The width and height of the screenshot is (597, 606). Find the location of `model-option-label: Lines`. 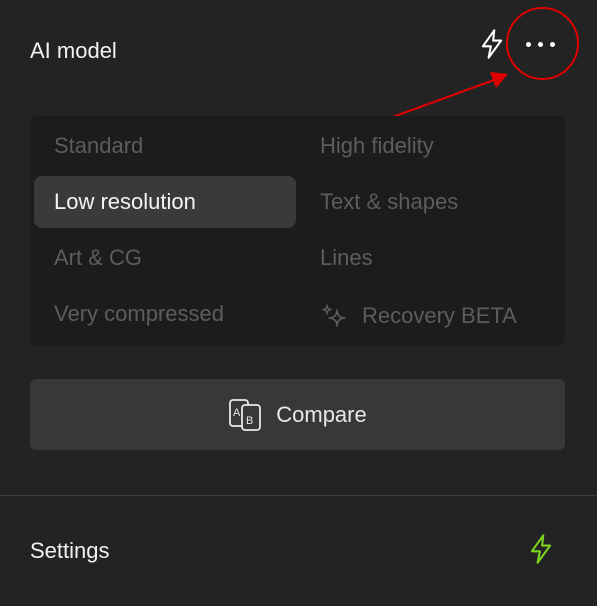

model-option-label: Lines is located at coordinates (346, 257).